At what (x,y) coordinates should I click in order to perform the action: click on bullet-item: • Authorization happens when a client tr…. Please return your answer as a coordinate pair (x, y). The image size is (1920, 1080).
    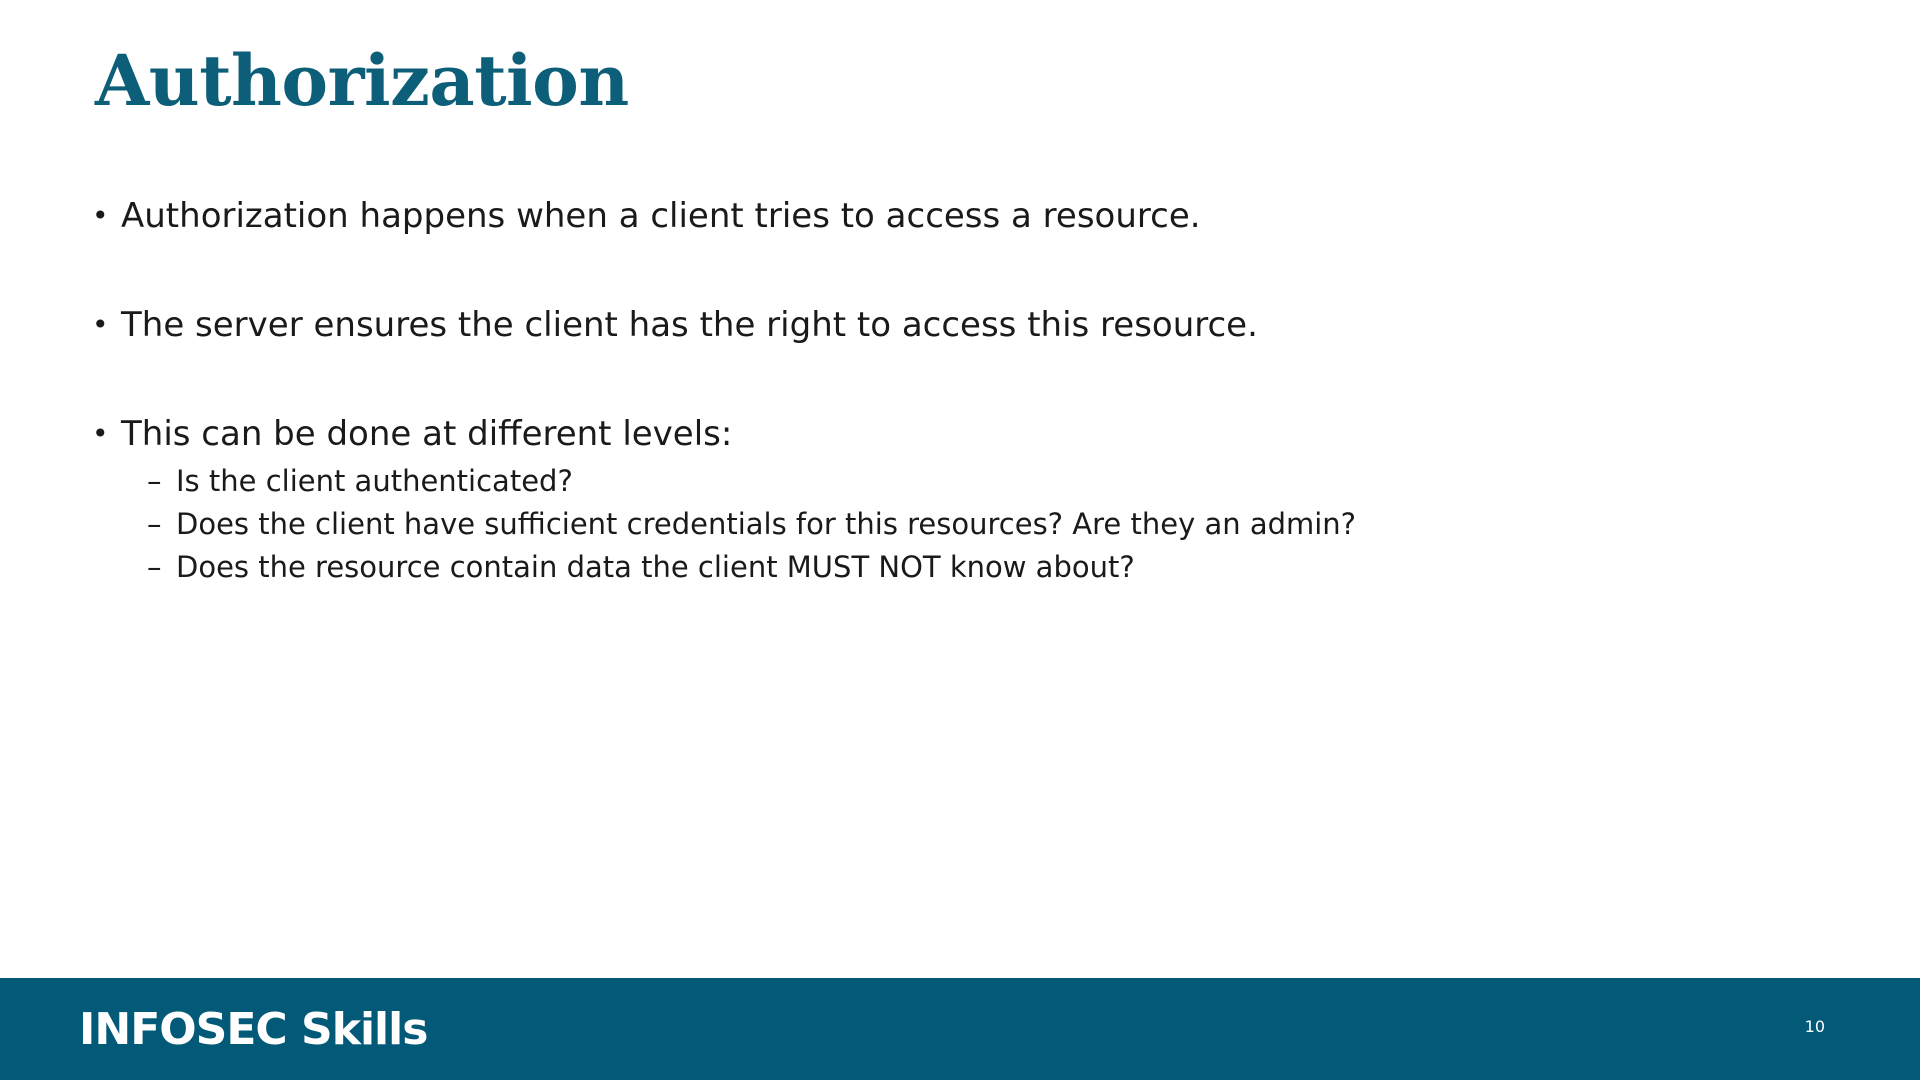
    Looking at the image, I should click on (942, 216).